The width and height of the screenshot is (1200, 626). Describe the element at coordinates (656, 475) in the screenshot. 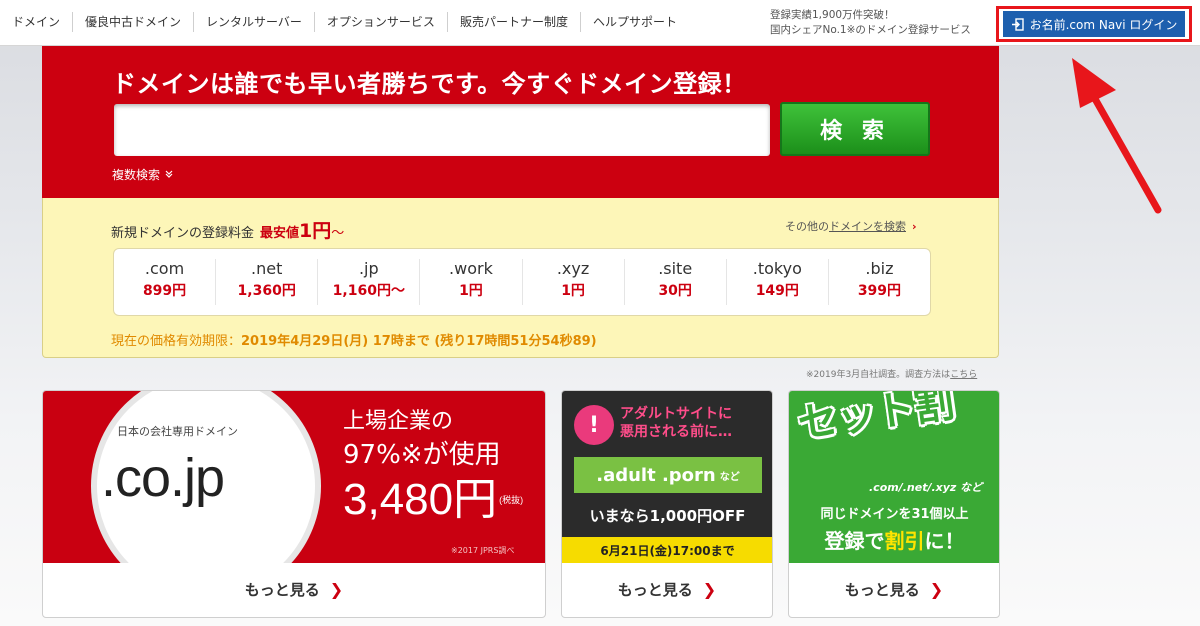

I see `adult-tlds: .adult .porn` at that location.